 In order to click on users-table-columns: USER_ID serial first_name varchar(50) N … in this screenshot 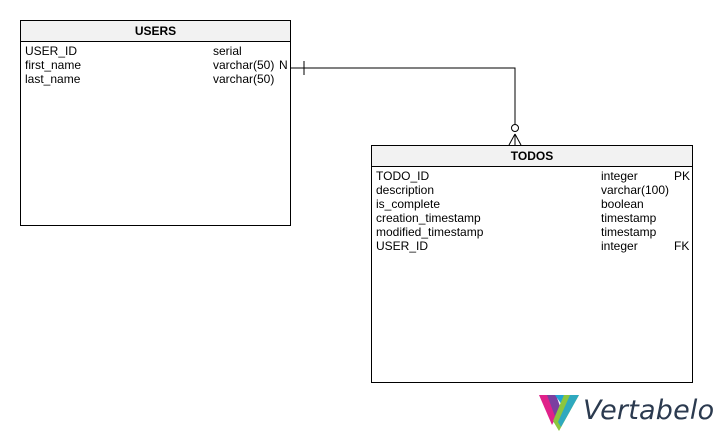, I will do `click(155, 64)`.